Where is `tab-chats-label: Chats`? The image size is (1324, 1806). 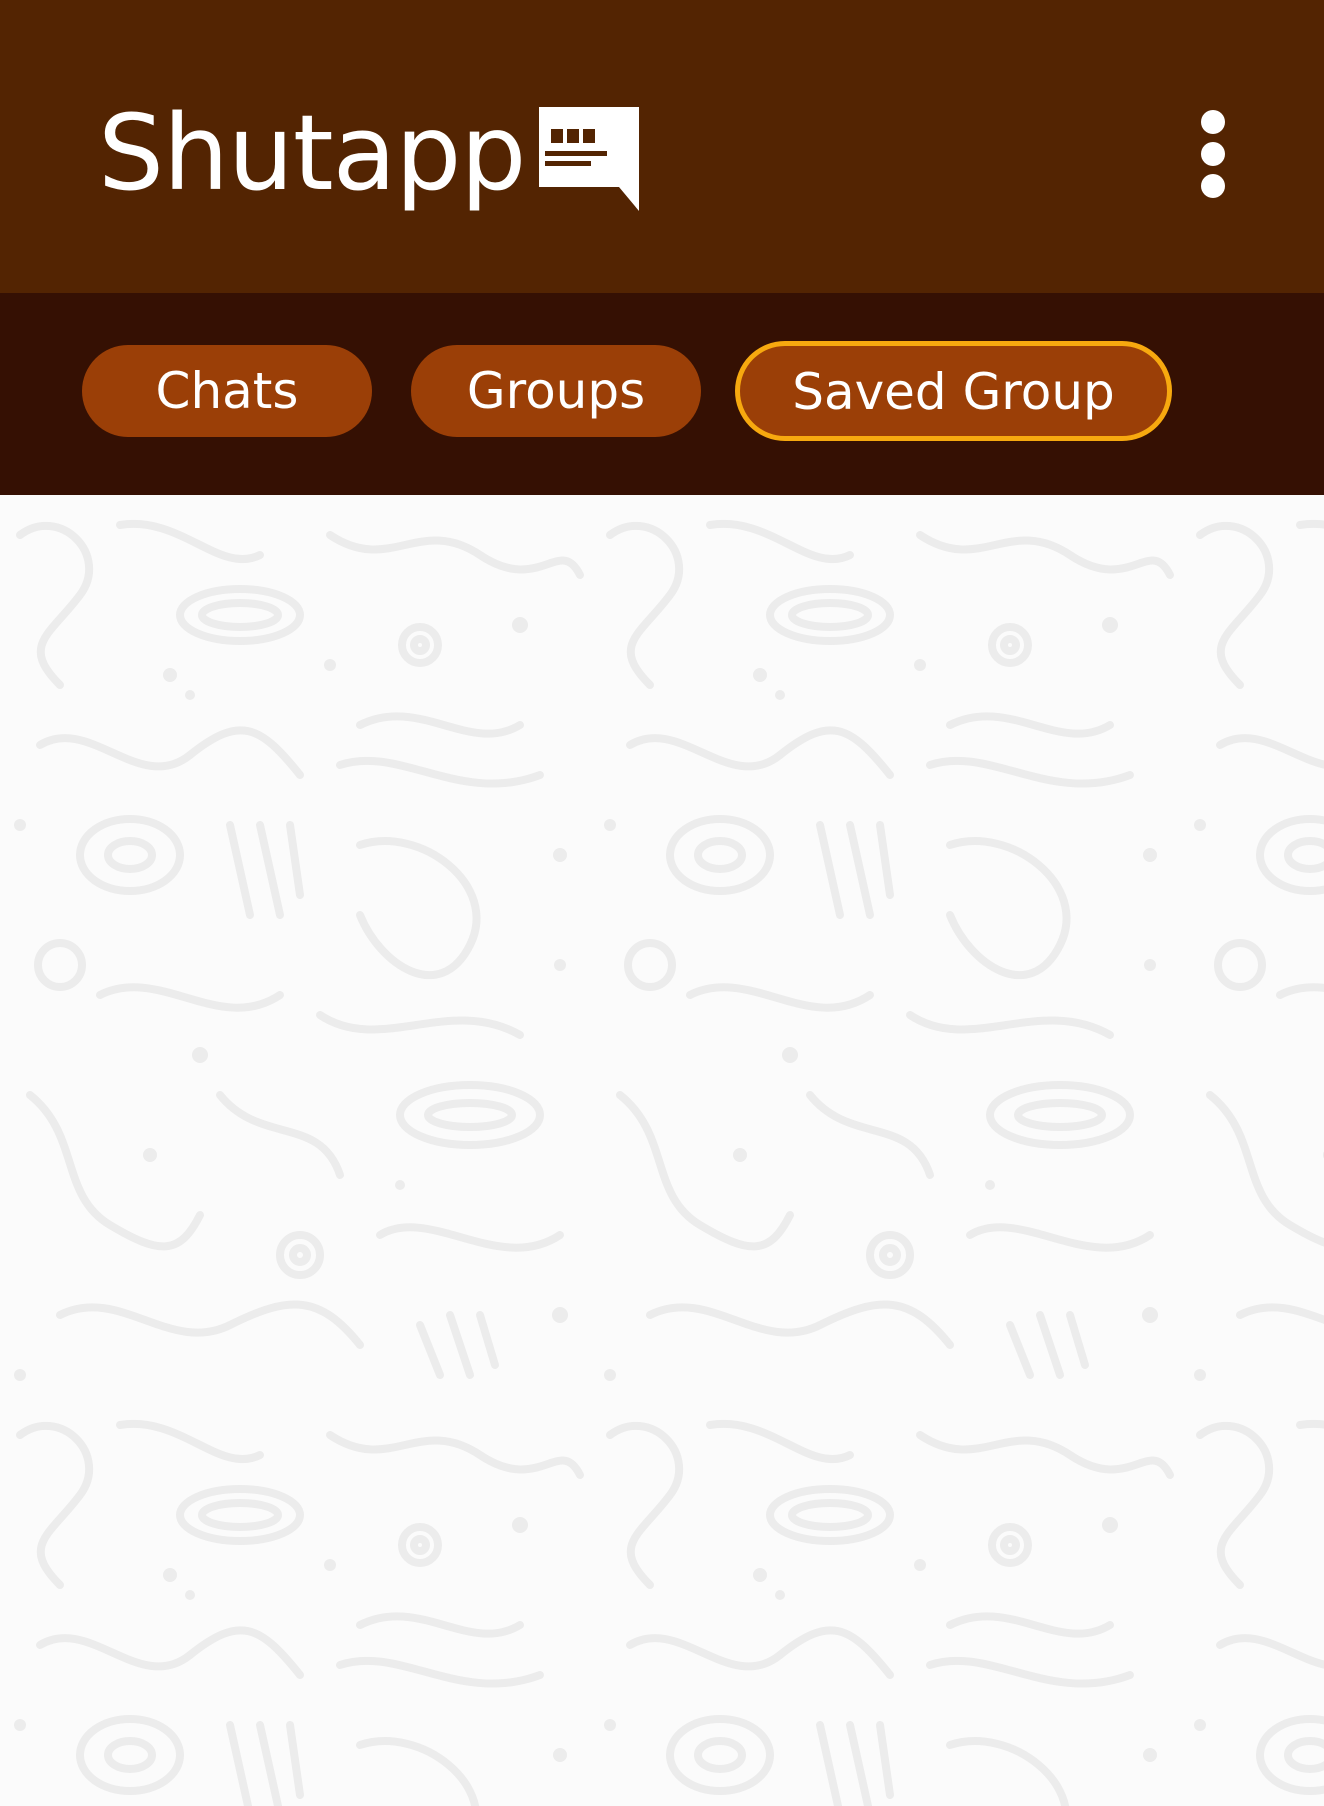 tab-chats-label: Chats is located at coordinates (227, 391).